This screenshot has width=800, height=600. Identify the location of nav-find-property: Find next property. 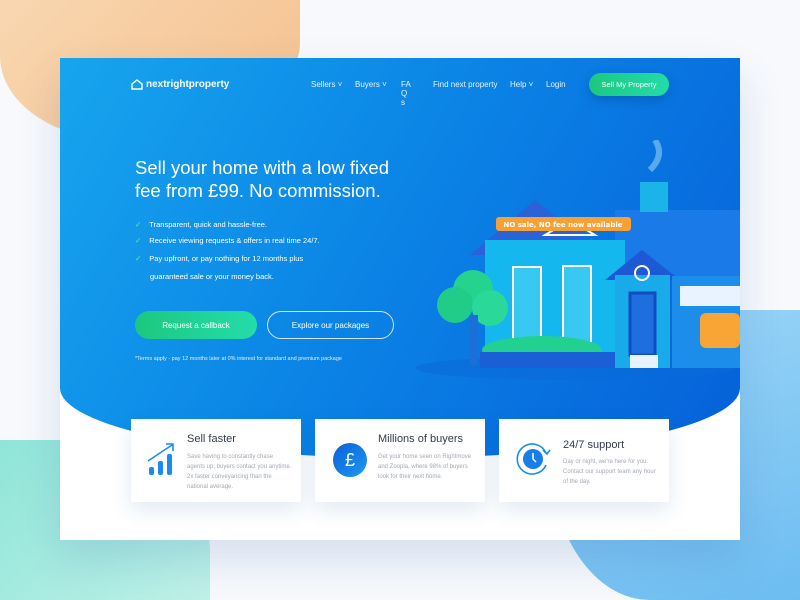
(465, 84).